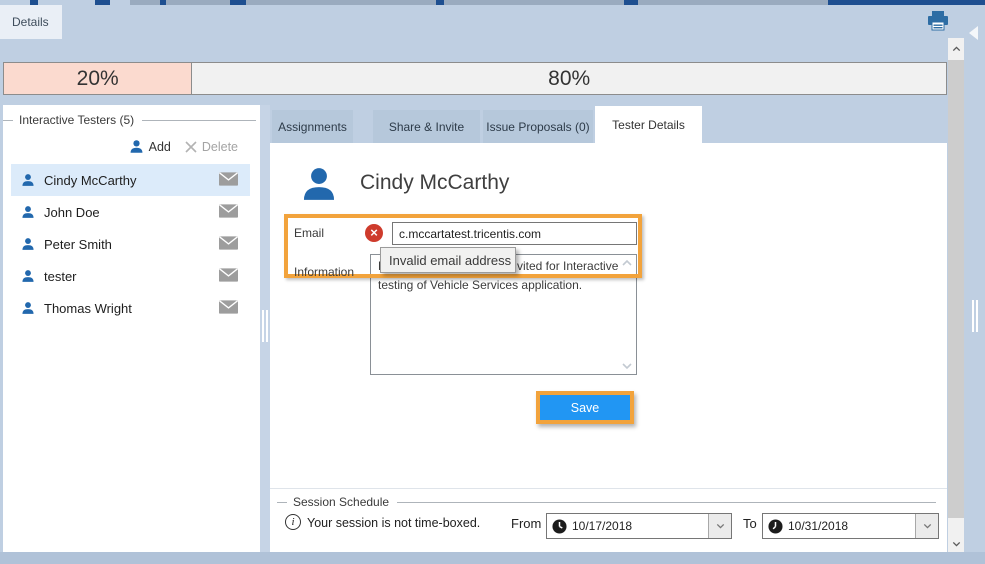 Image resolution: width=985 pixels, height=564 pixels. Describe the element at coordinates (492, 558) in the screenshot. I see `window-bottom-edge` at that location.